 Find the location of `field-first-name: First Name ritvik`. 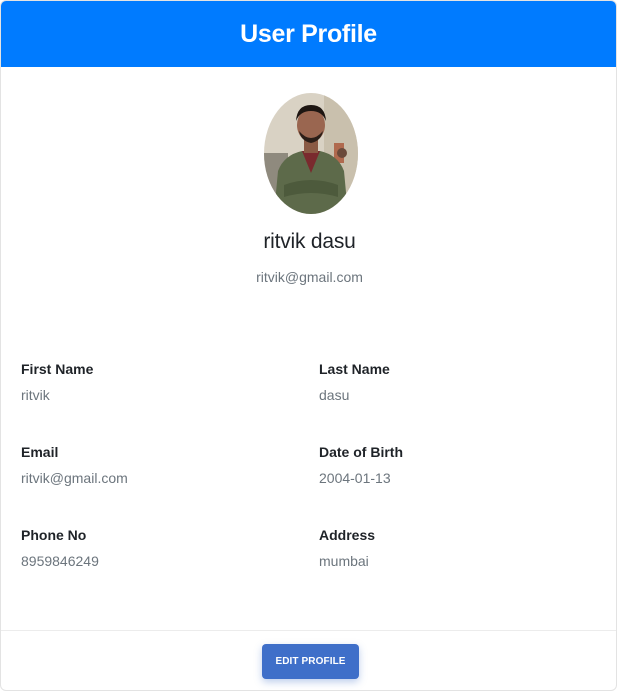

field-first-name: First Name ritvik is located at coordinates (57, 382).